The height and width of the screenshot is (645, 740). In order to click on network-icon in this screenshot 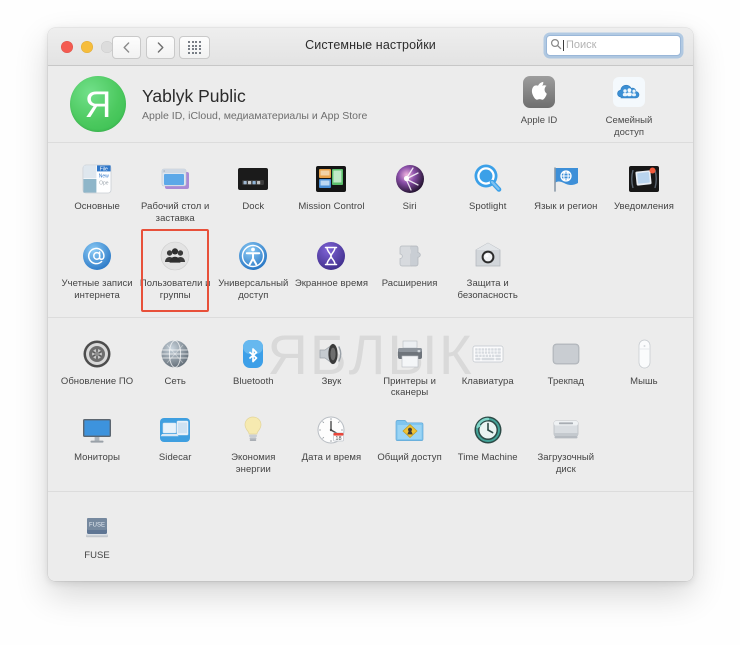, I will do `click(175, 352)`.